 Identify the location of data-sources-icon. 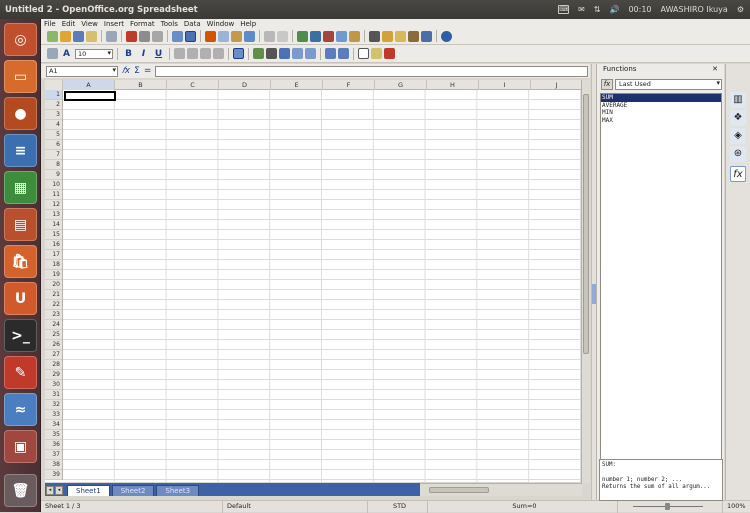
(413, 36).